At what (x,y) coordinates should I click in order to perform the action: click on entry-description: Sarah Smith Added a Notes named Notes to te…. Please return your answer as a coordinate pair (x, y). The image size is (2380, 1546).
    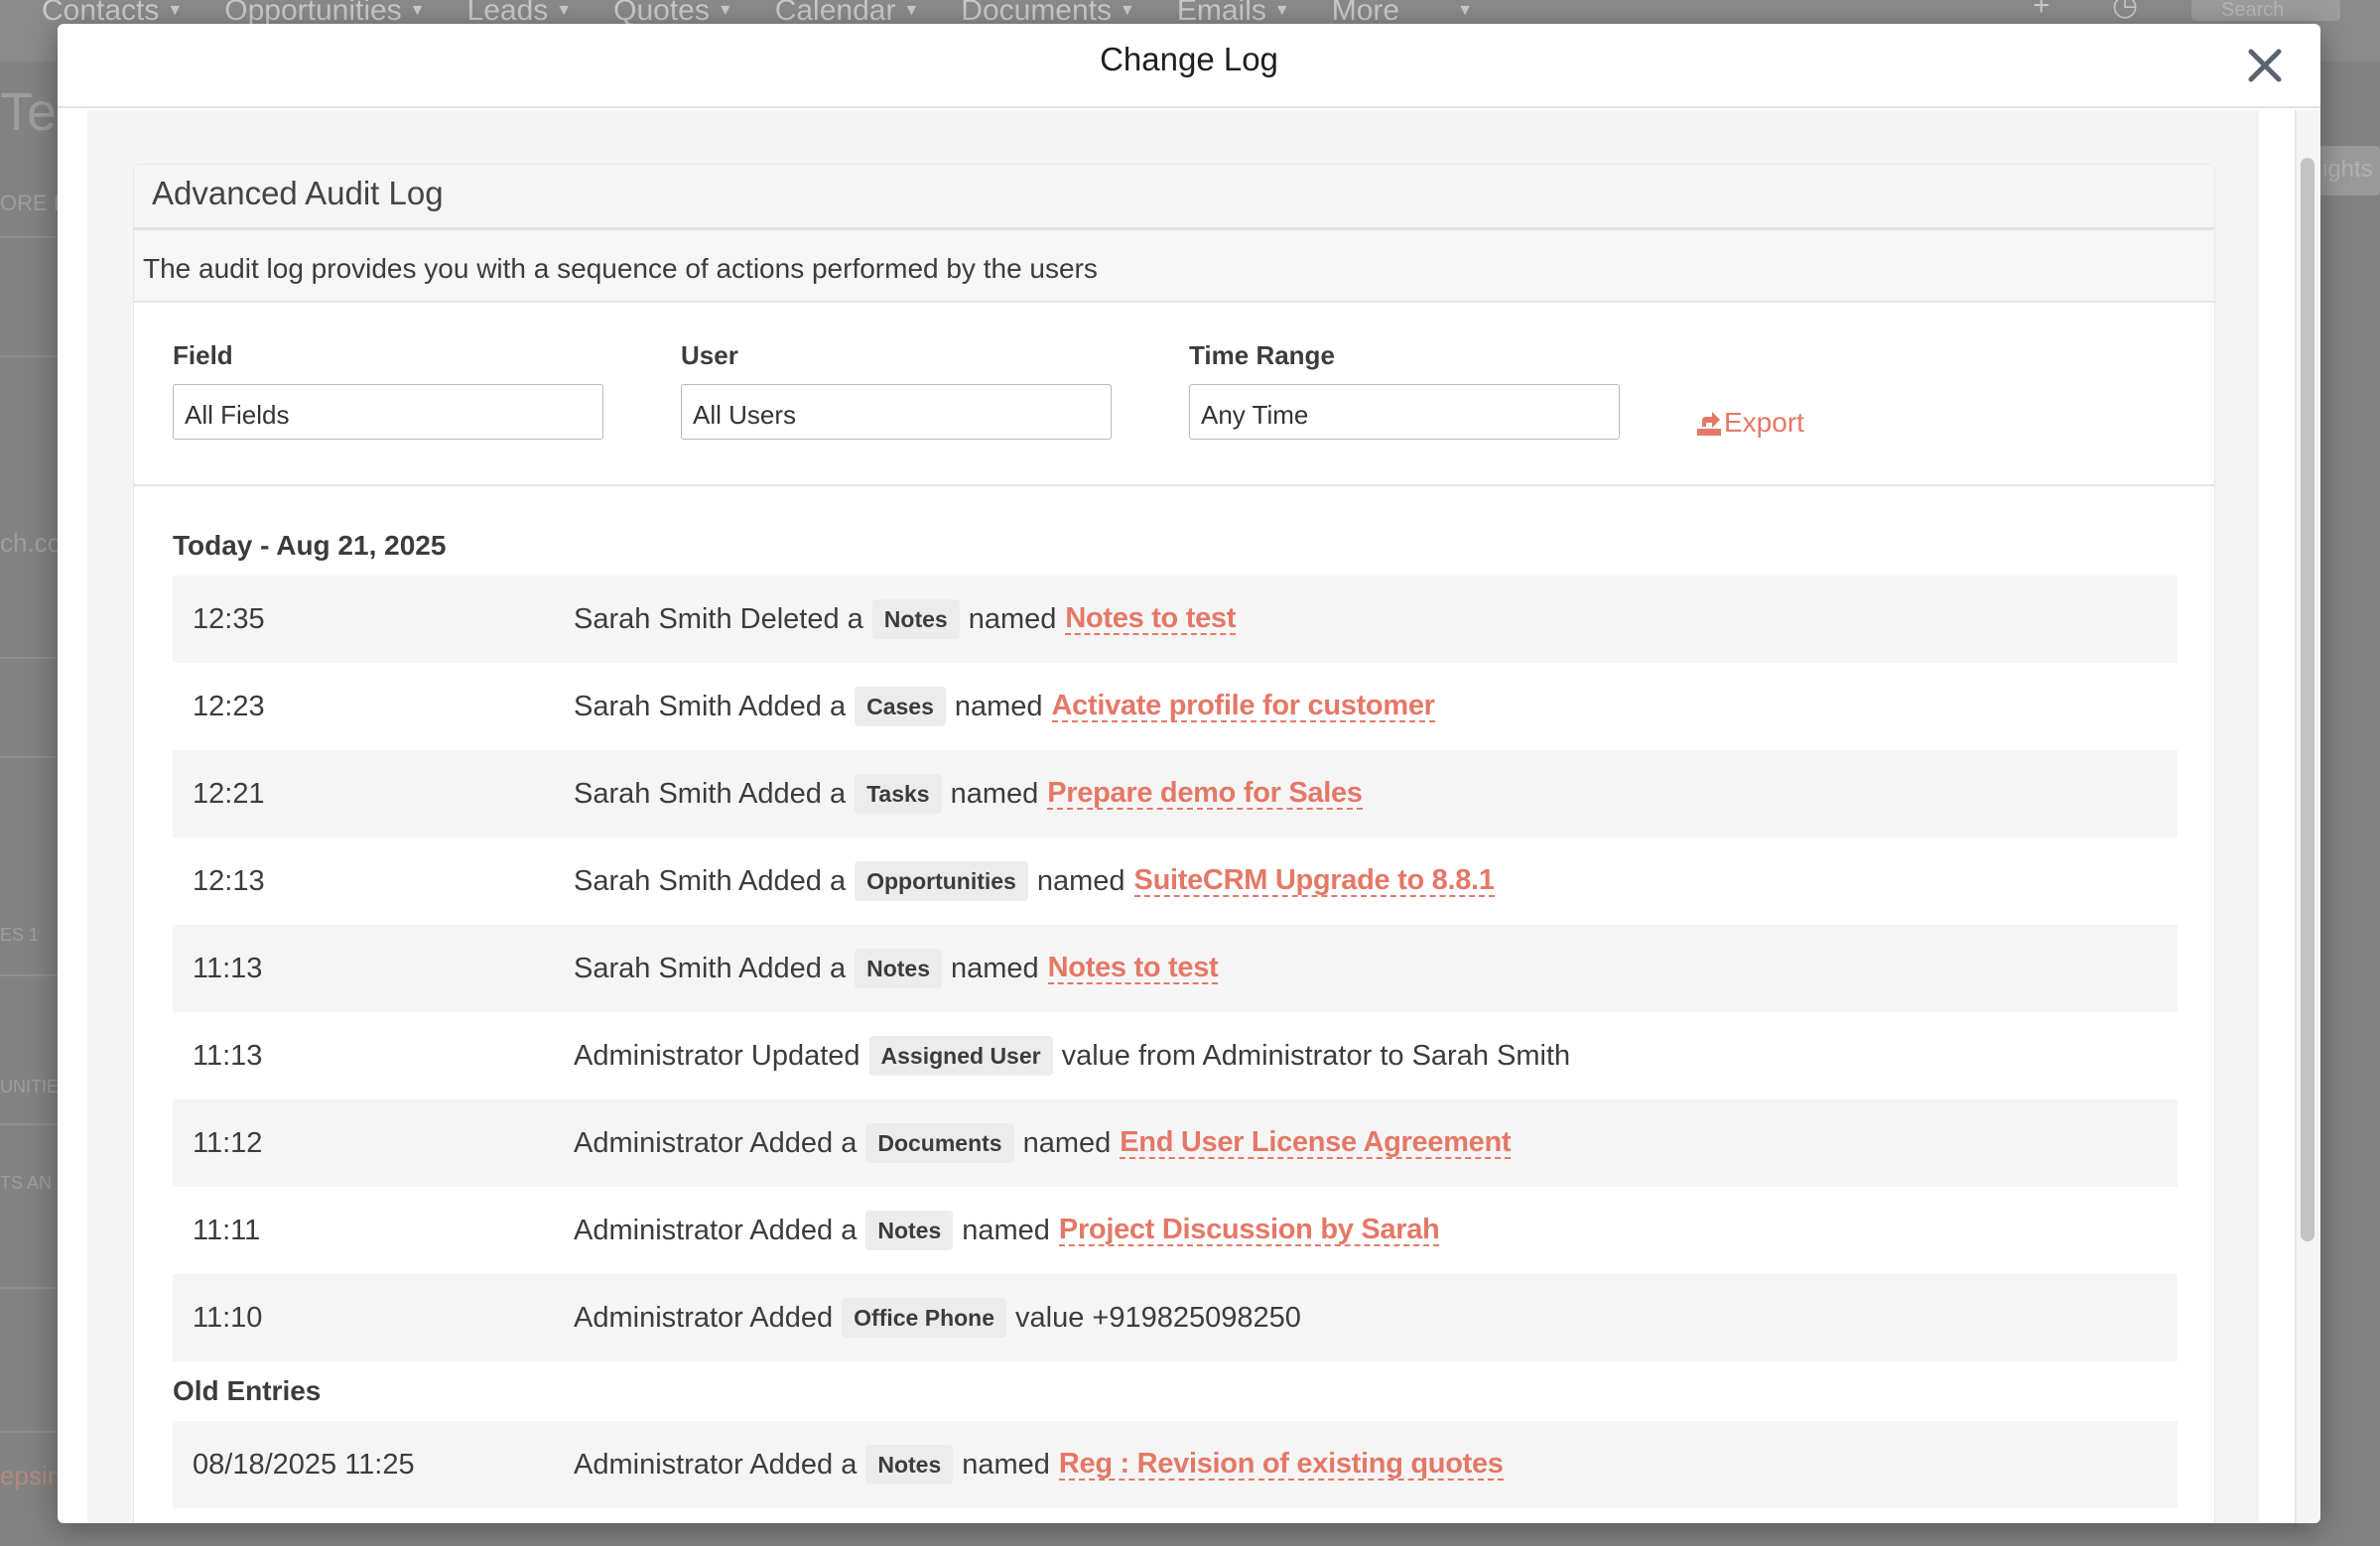
    Looking at the image, I should click on (896, 969).